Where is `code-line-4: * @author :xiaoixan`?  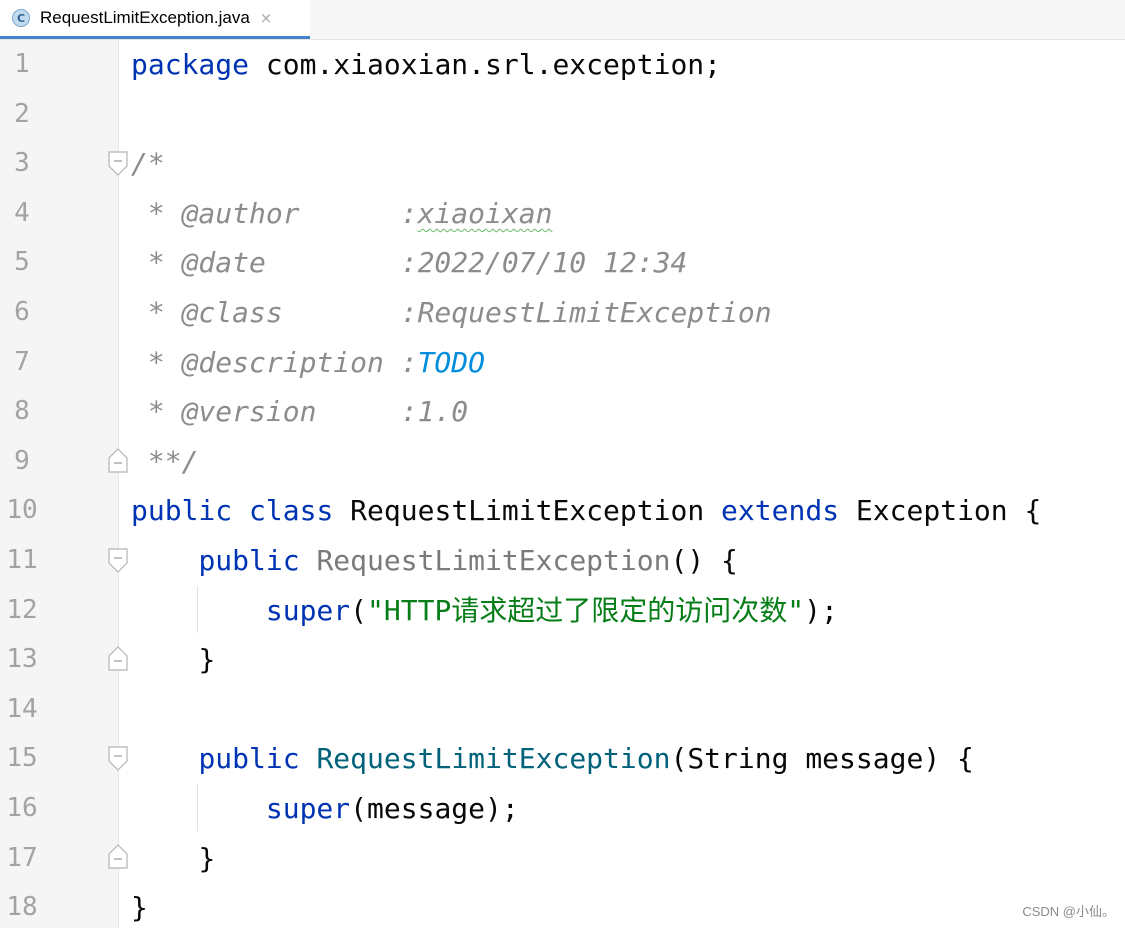 code-line-4: * @author :xiaoixan is located at coordinates (342, 214).